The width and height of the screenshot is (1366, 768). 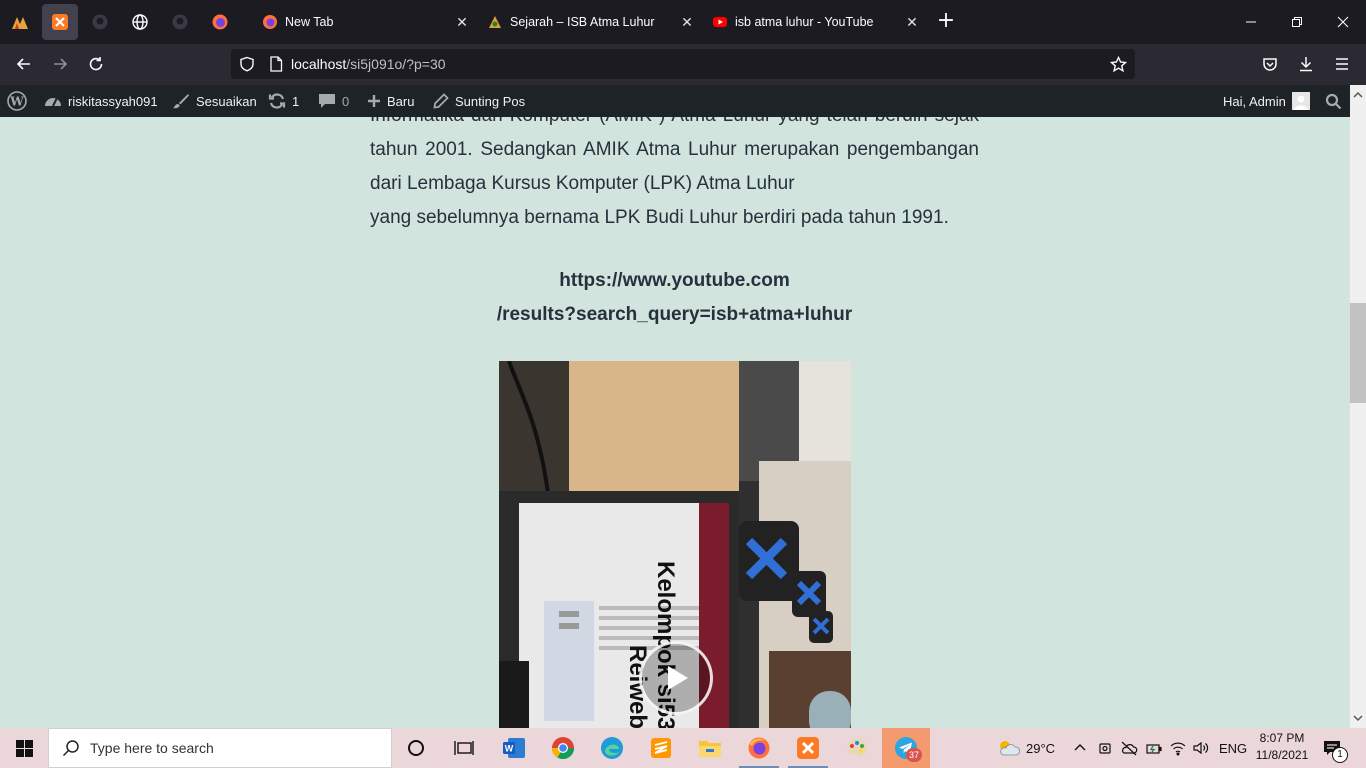 I want to click on cortana-button, so click(x=416, y=748).